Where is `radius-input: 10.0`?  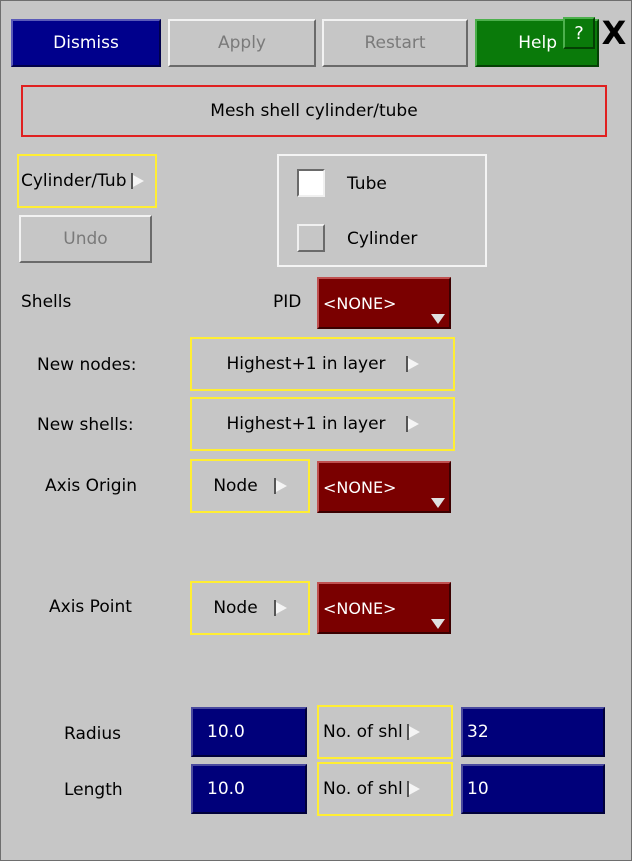
radius-input: 10.0 is located at coordinates (249, 732).